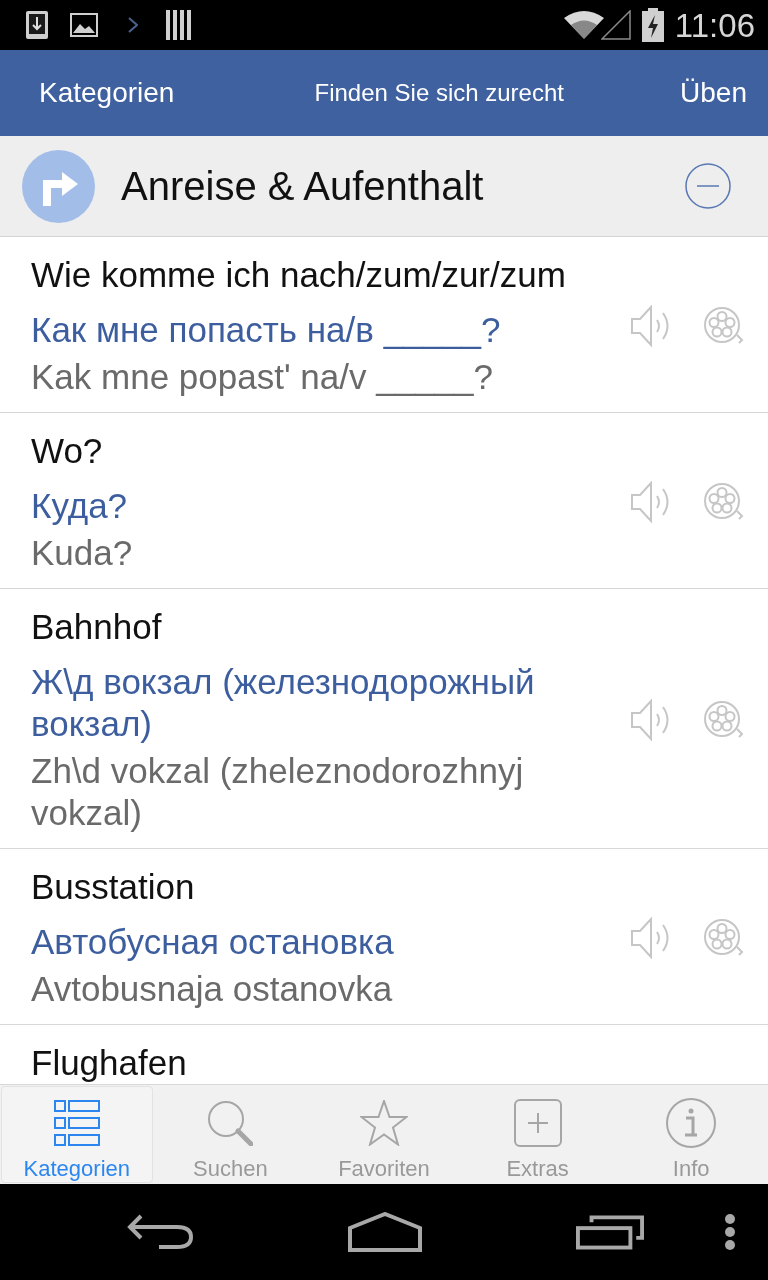 This screenshot has height=1280, width=768. Describe the element at coordinates (713, 93) in the screenshot. I see `practice-button: Üben` at that location.